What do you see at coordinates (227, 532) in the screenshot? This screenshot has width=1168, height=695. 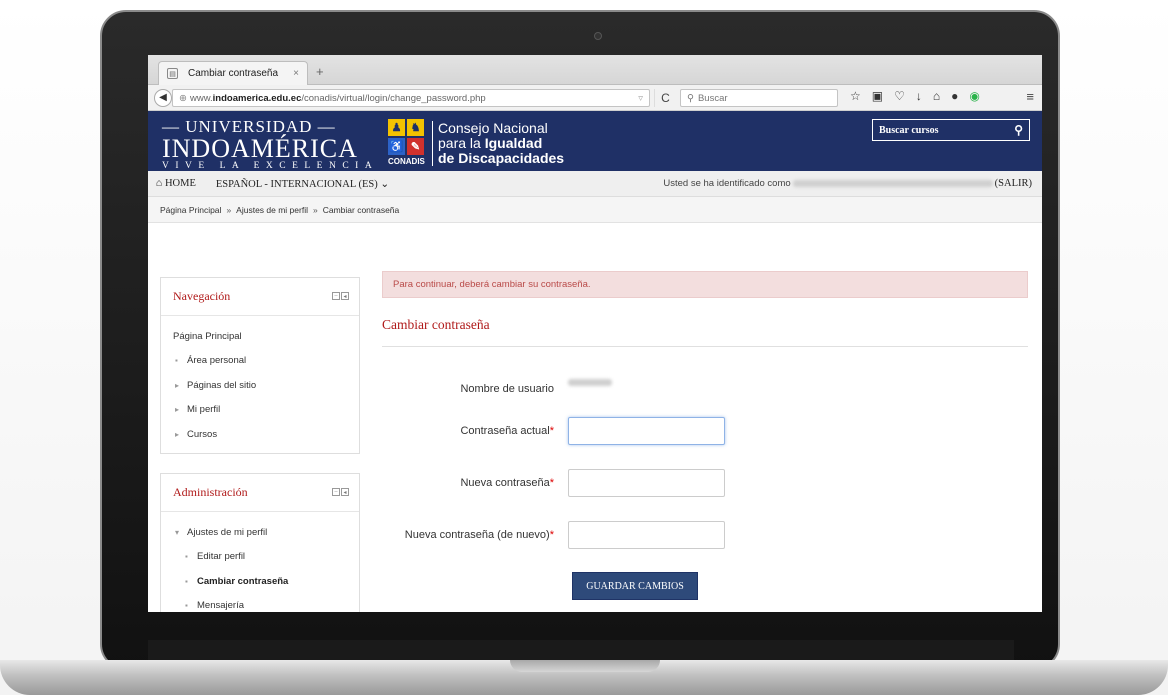 I see `admin-item-label: Ajustes de mi perfil` at bounding box center [227, 532].